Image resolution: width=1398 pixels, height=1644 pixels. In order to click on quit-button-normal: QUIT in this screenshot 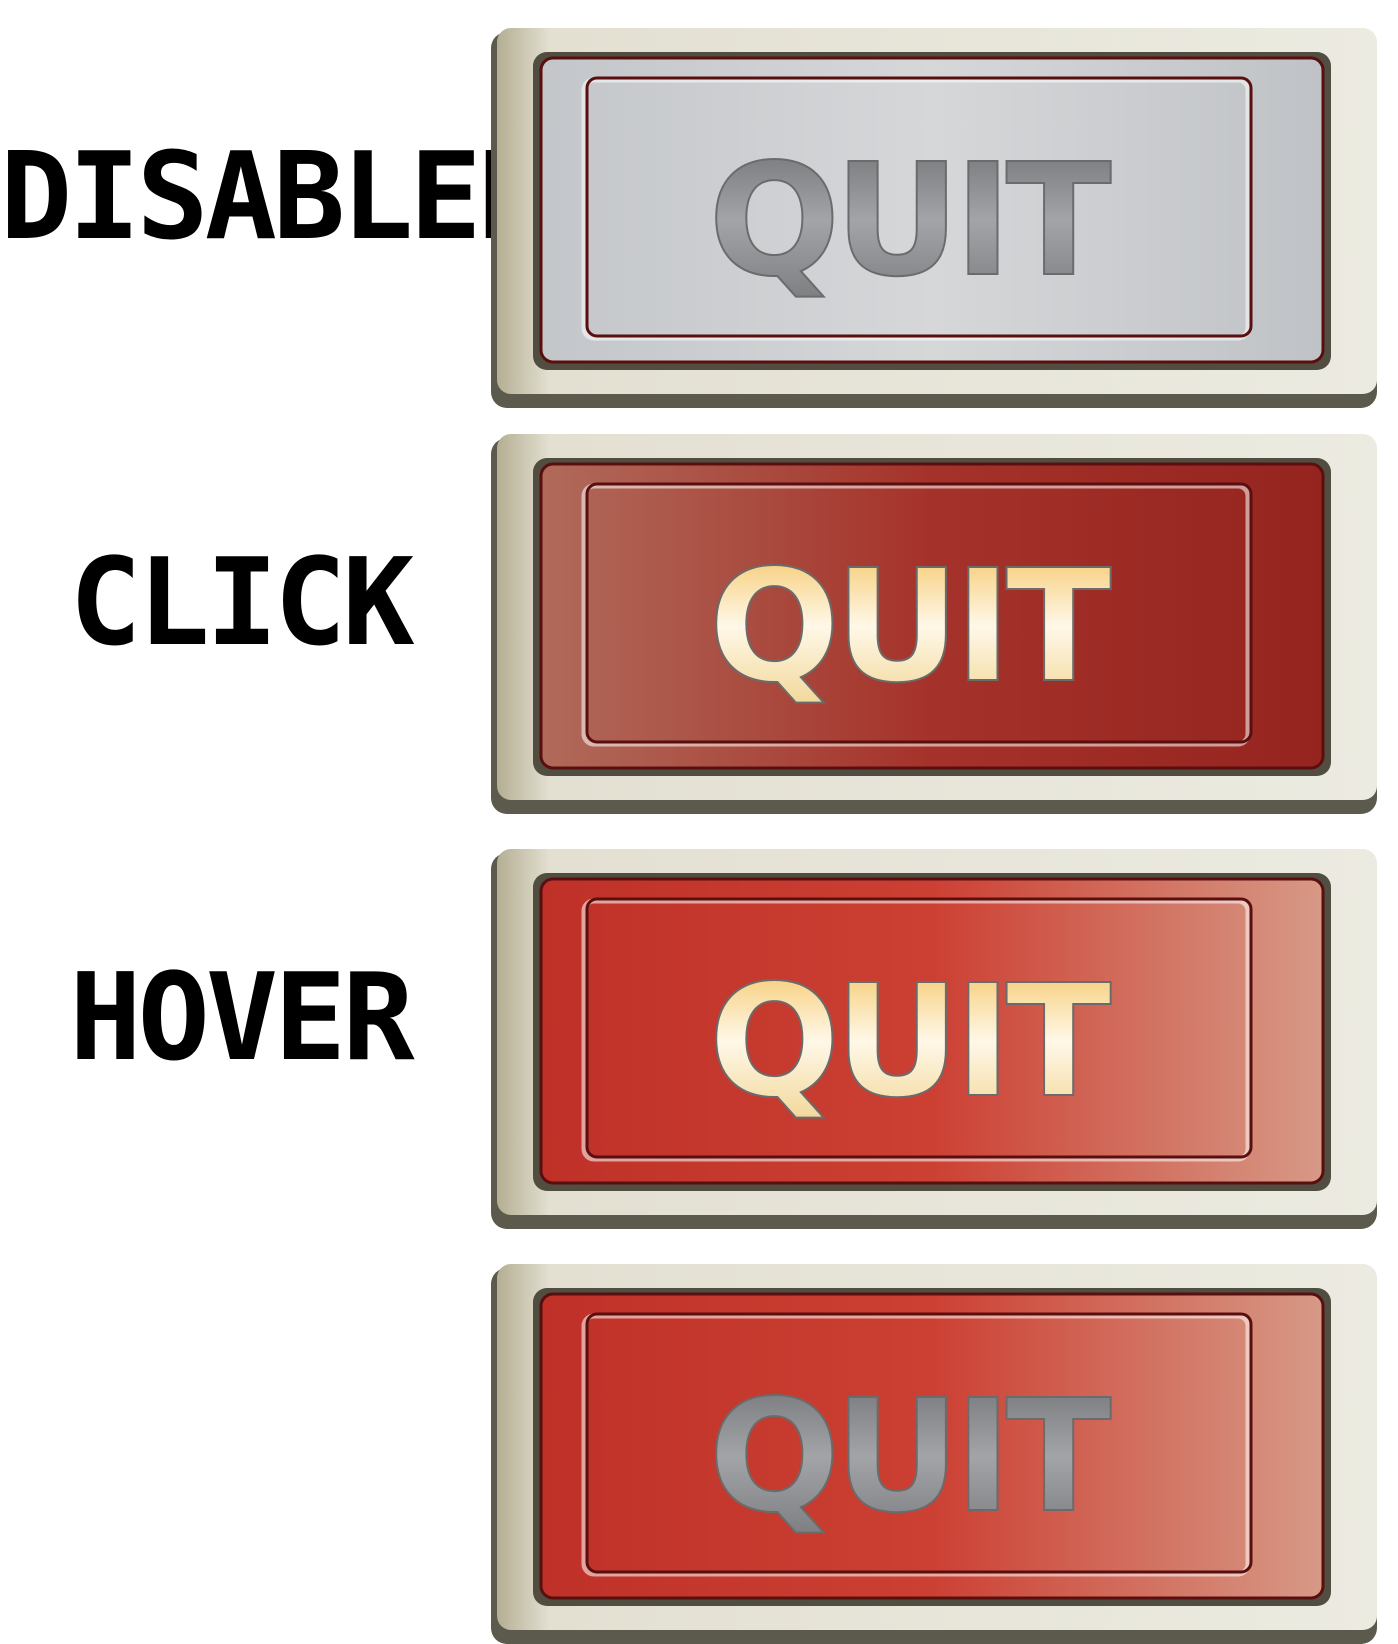, I will do `click(934, 1454)`.